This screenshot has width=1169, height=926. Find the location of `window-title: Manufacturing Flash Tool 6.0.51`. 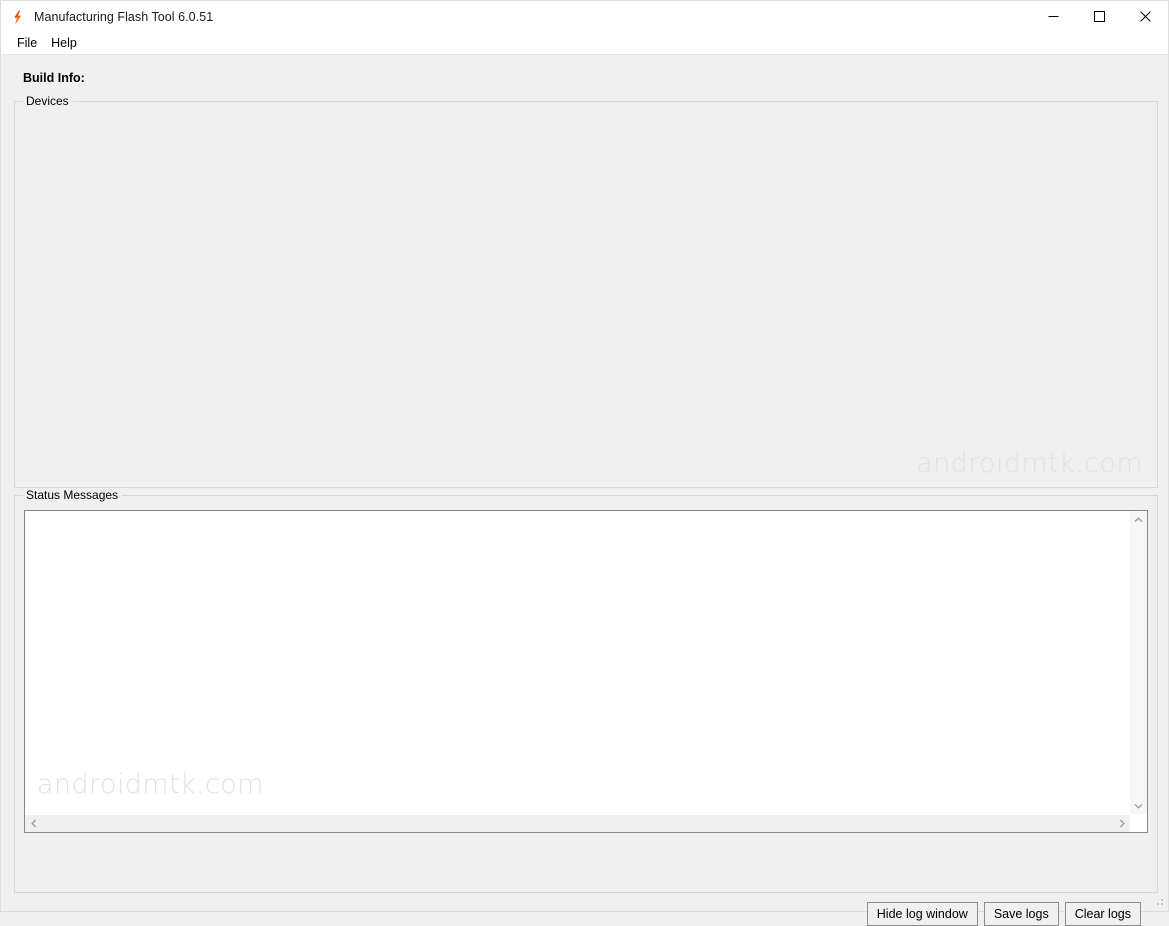

window-title: Manufacturing Flash Tool 6.0.51 is located at coordinates (124, 16).